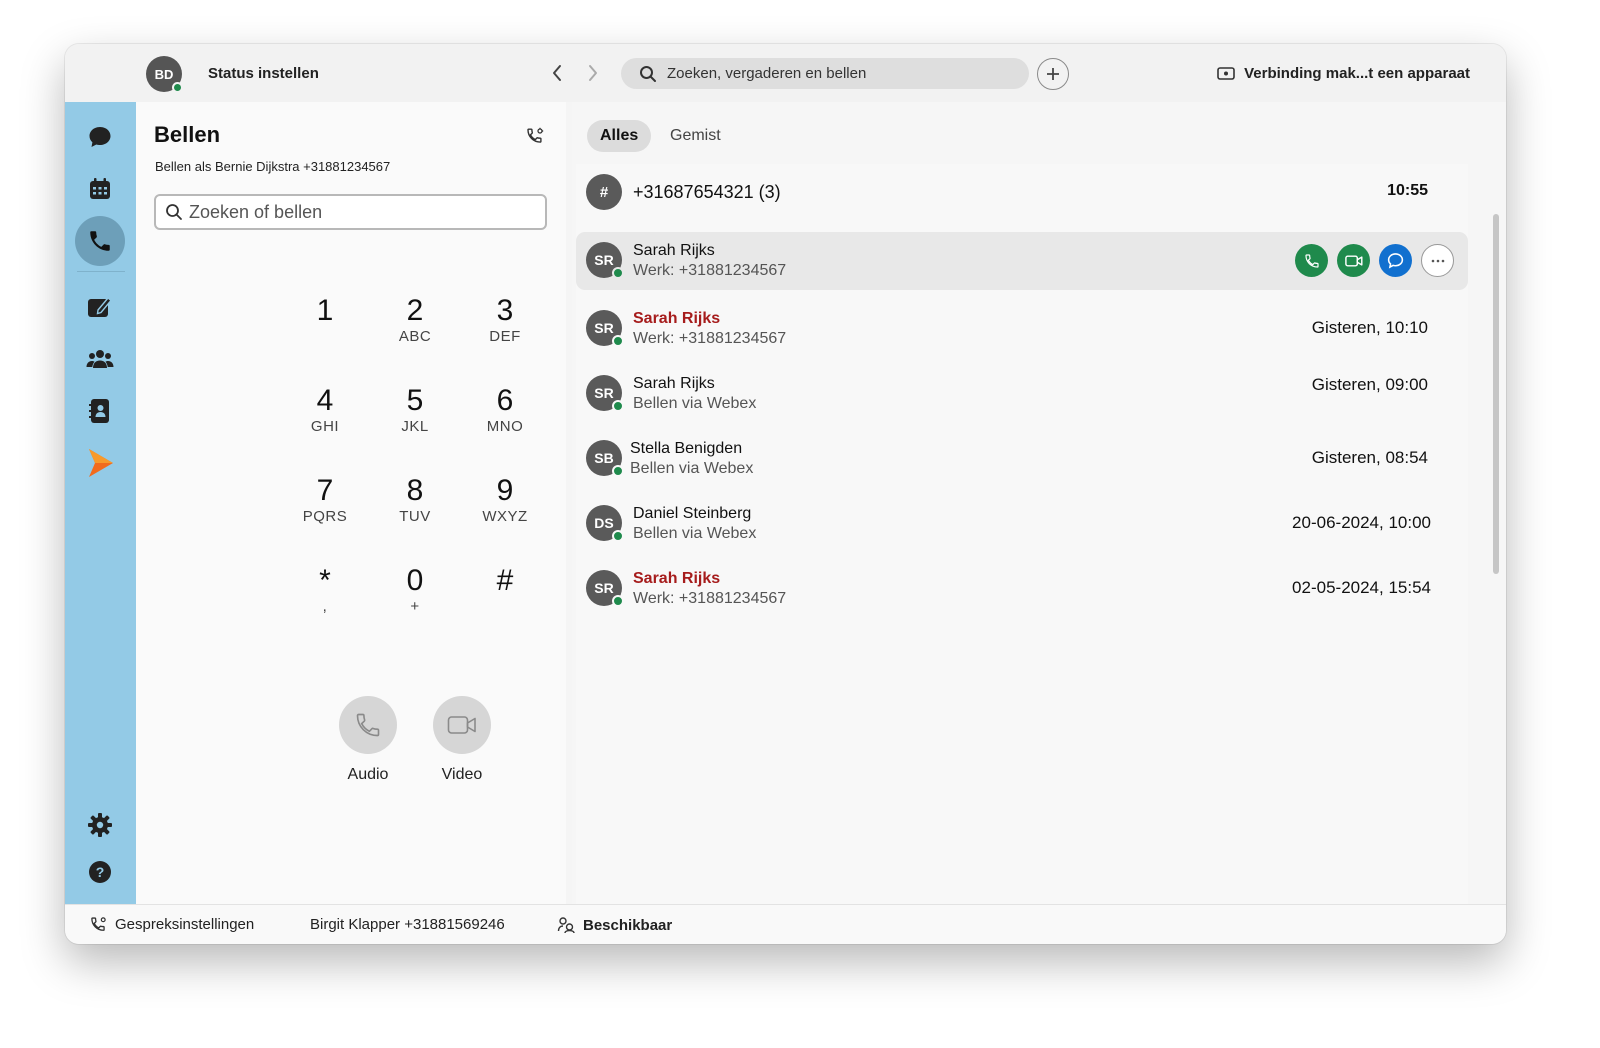 The image size is (1600, 1048). What do you see at coordinates (619, 136) in the screenshot?
I see `tab-all: Alles` at bounding box center [619, 136].